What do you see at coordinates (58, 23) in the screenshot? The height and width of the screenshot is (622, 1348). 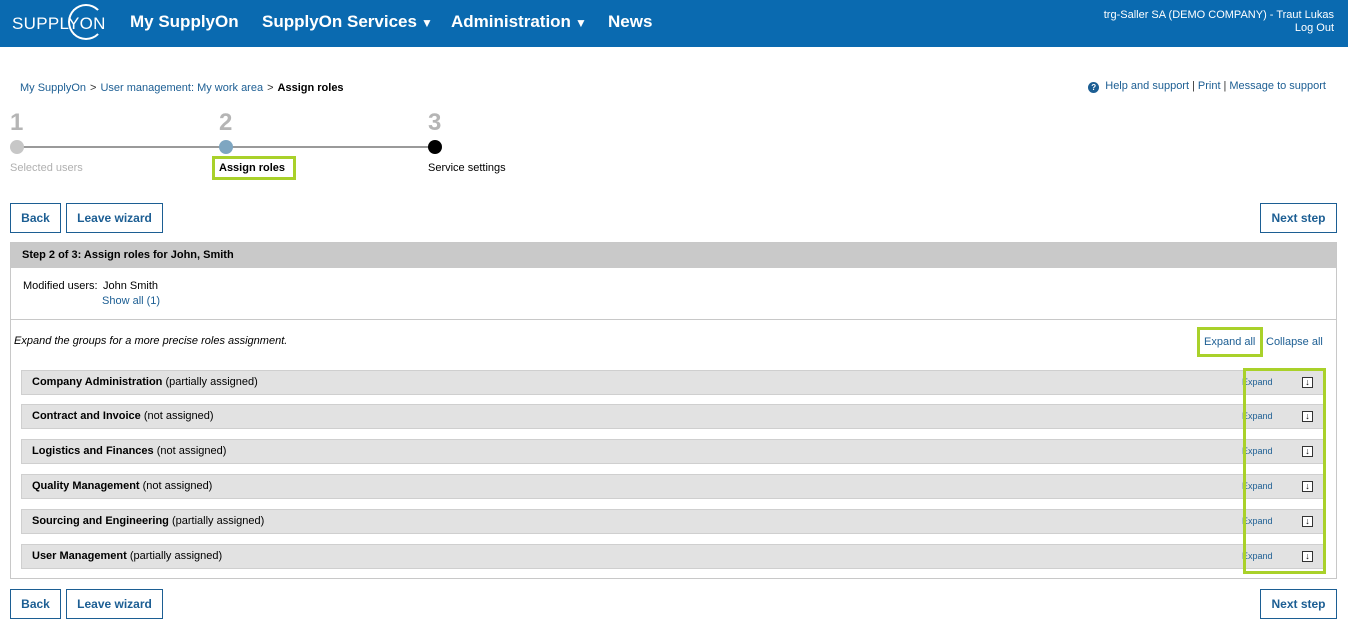 I see `supplyon-logo: SUPPLYON` at bounding box center [58, 23].